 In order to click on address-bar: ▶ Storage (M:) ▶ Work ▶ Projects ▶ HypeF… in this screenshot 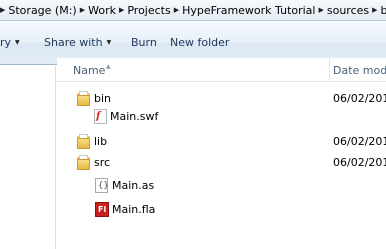, I will do `click(193, 10)`.